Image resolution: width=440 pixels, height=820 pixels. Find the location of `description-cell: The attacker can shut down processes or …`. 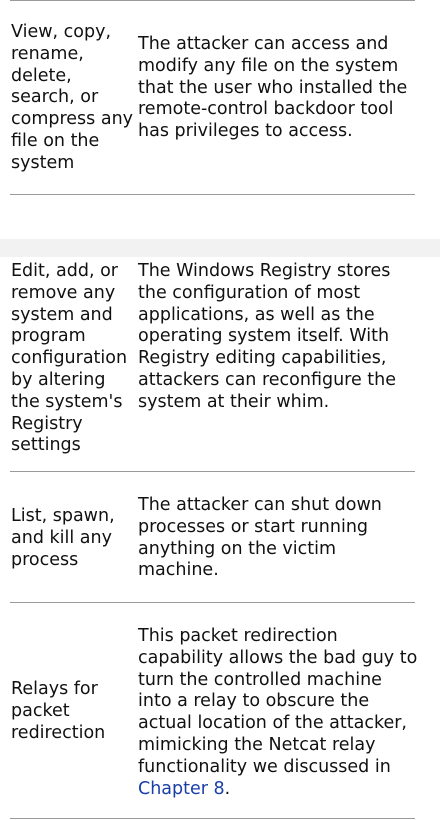

description-cell: The attacker can shut down processes or … is located at coordinates (260, 538).